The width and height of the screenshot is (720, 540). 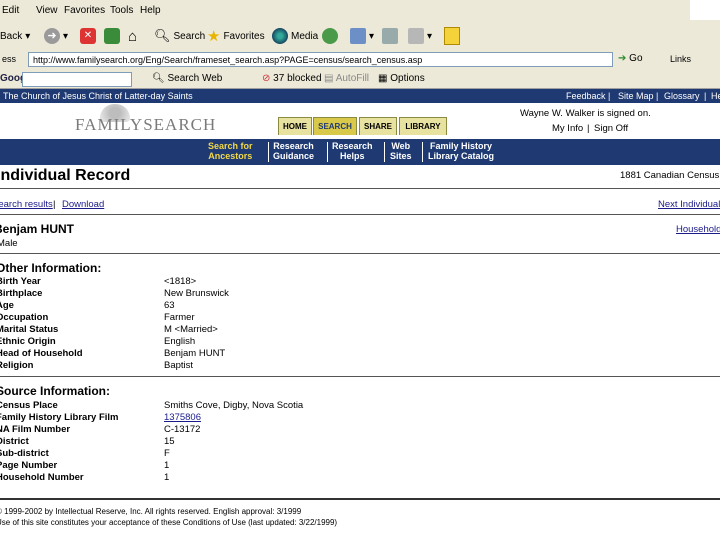 I want to click on go-arrow-icon: ➔, so click(x=622, y=58).